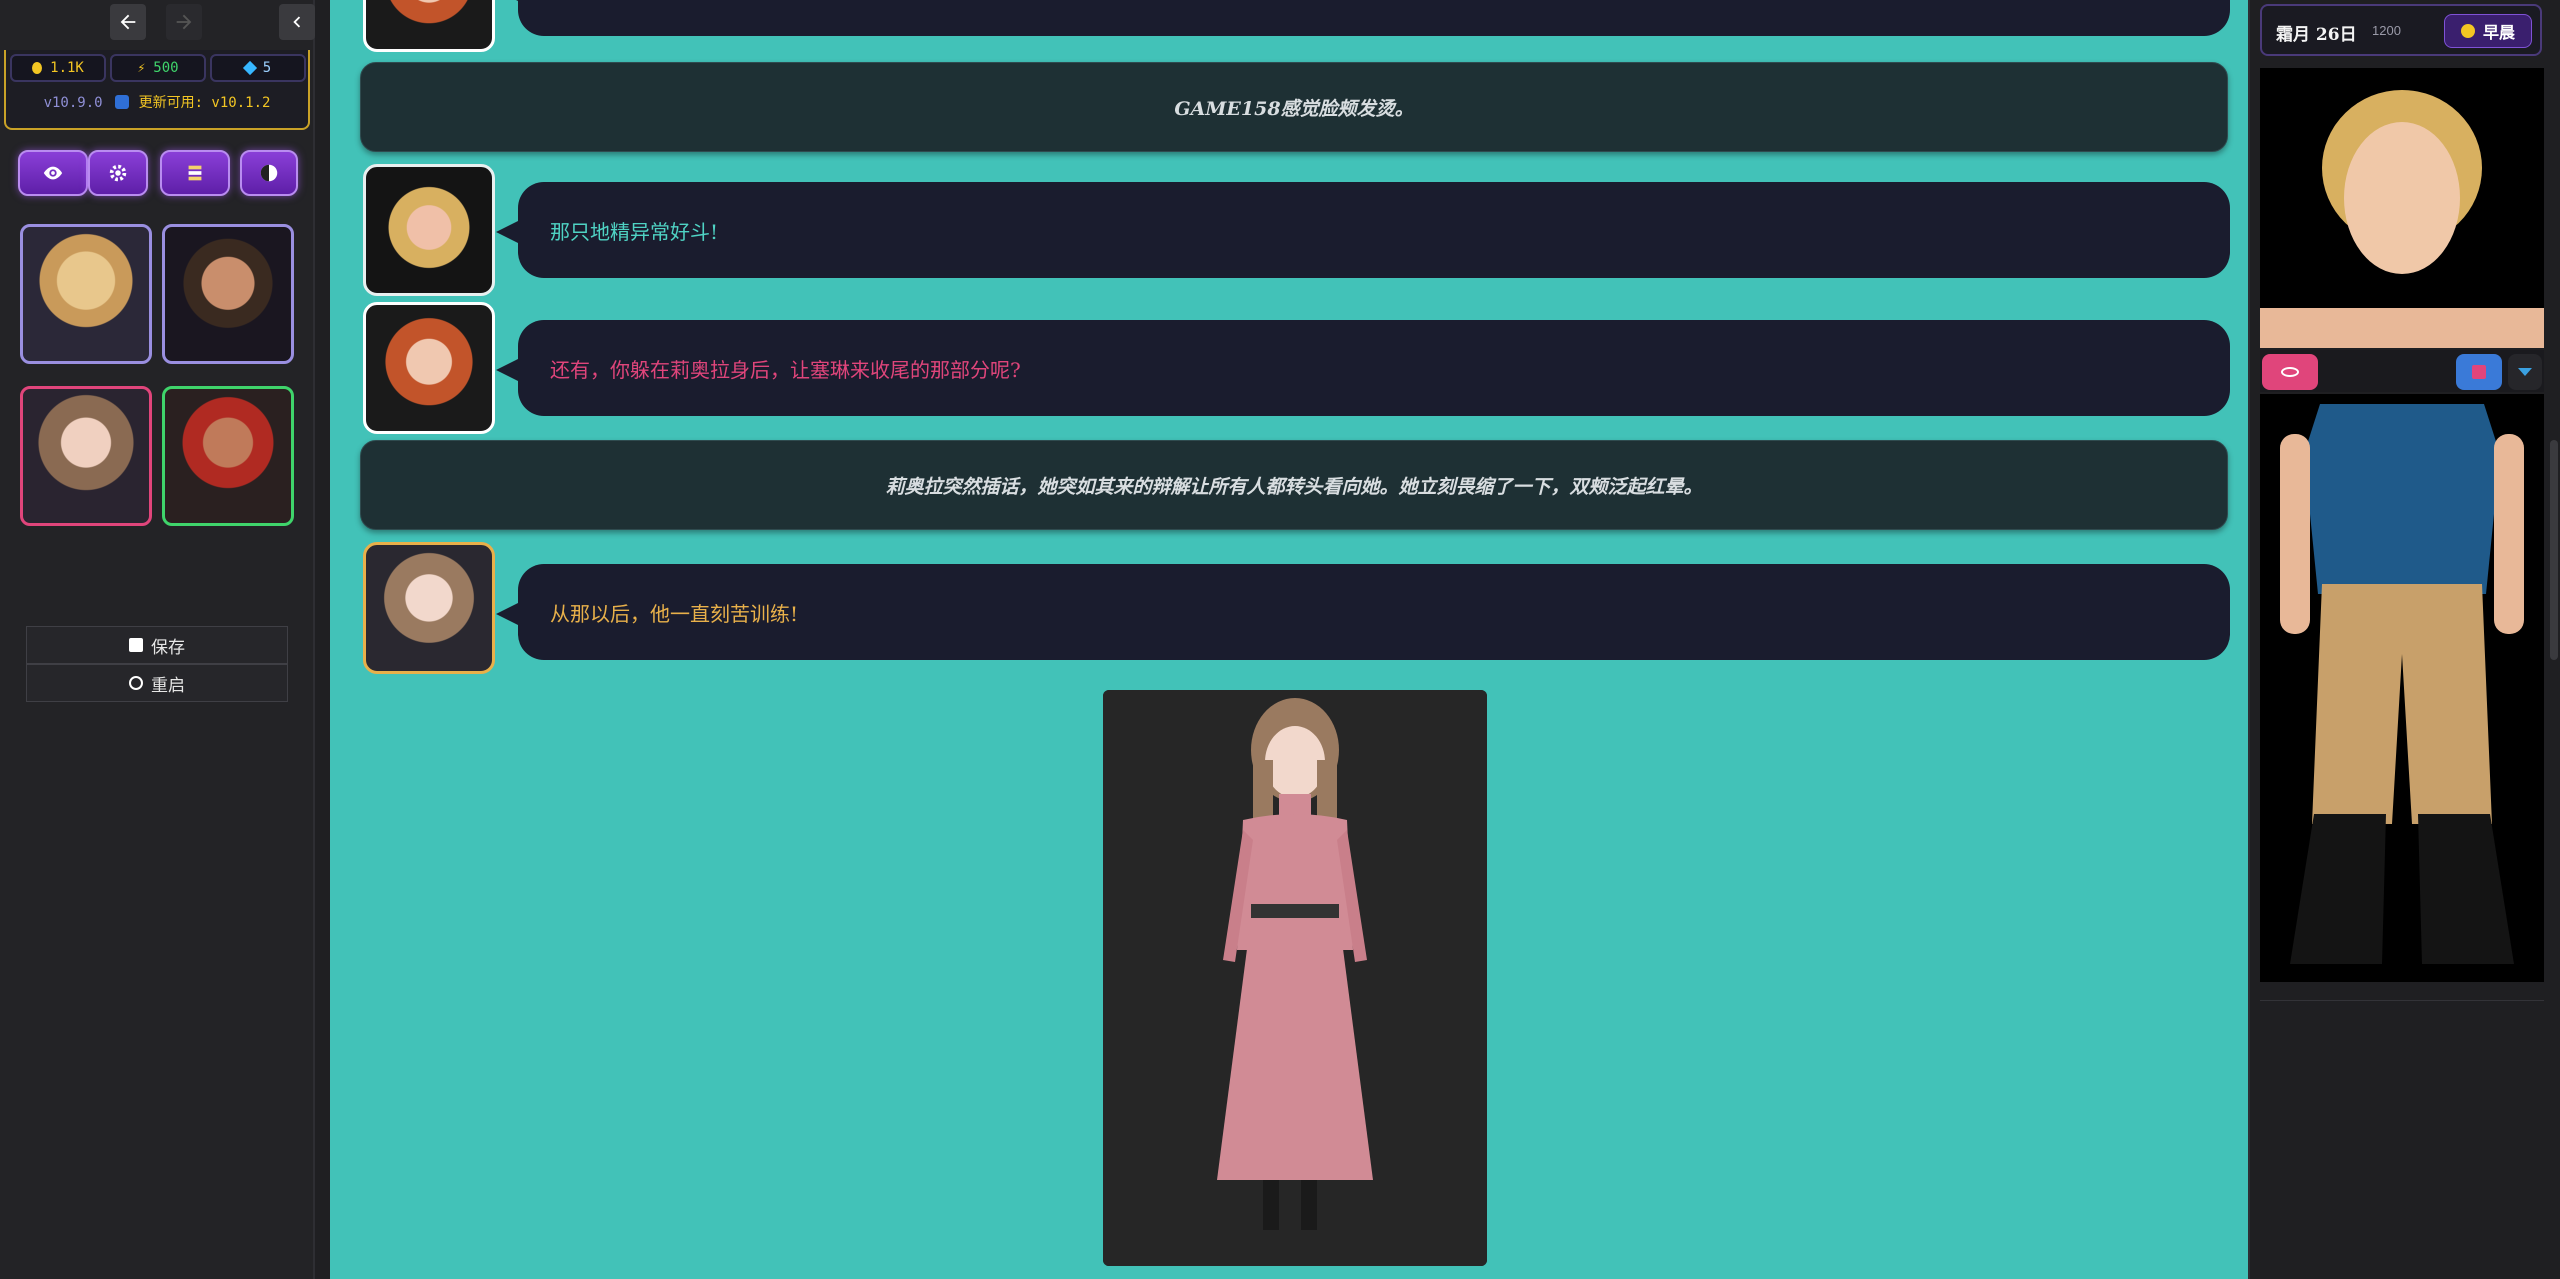  Describe the element at coordinates (136, 645) in the screenshot. I see `floppy-icon` at that location.